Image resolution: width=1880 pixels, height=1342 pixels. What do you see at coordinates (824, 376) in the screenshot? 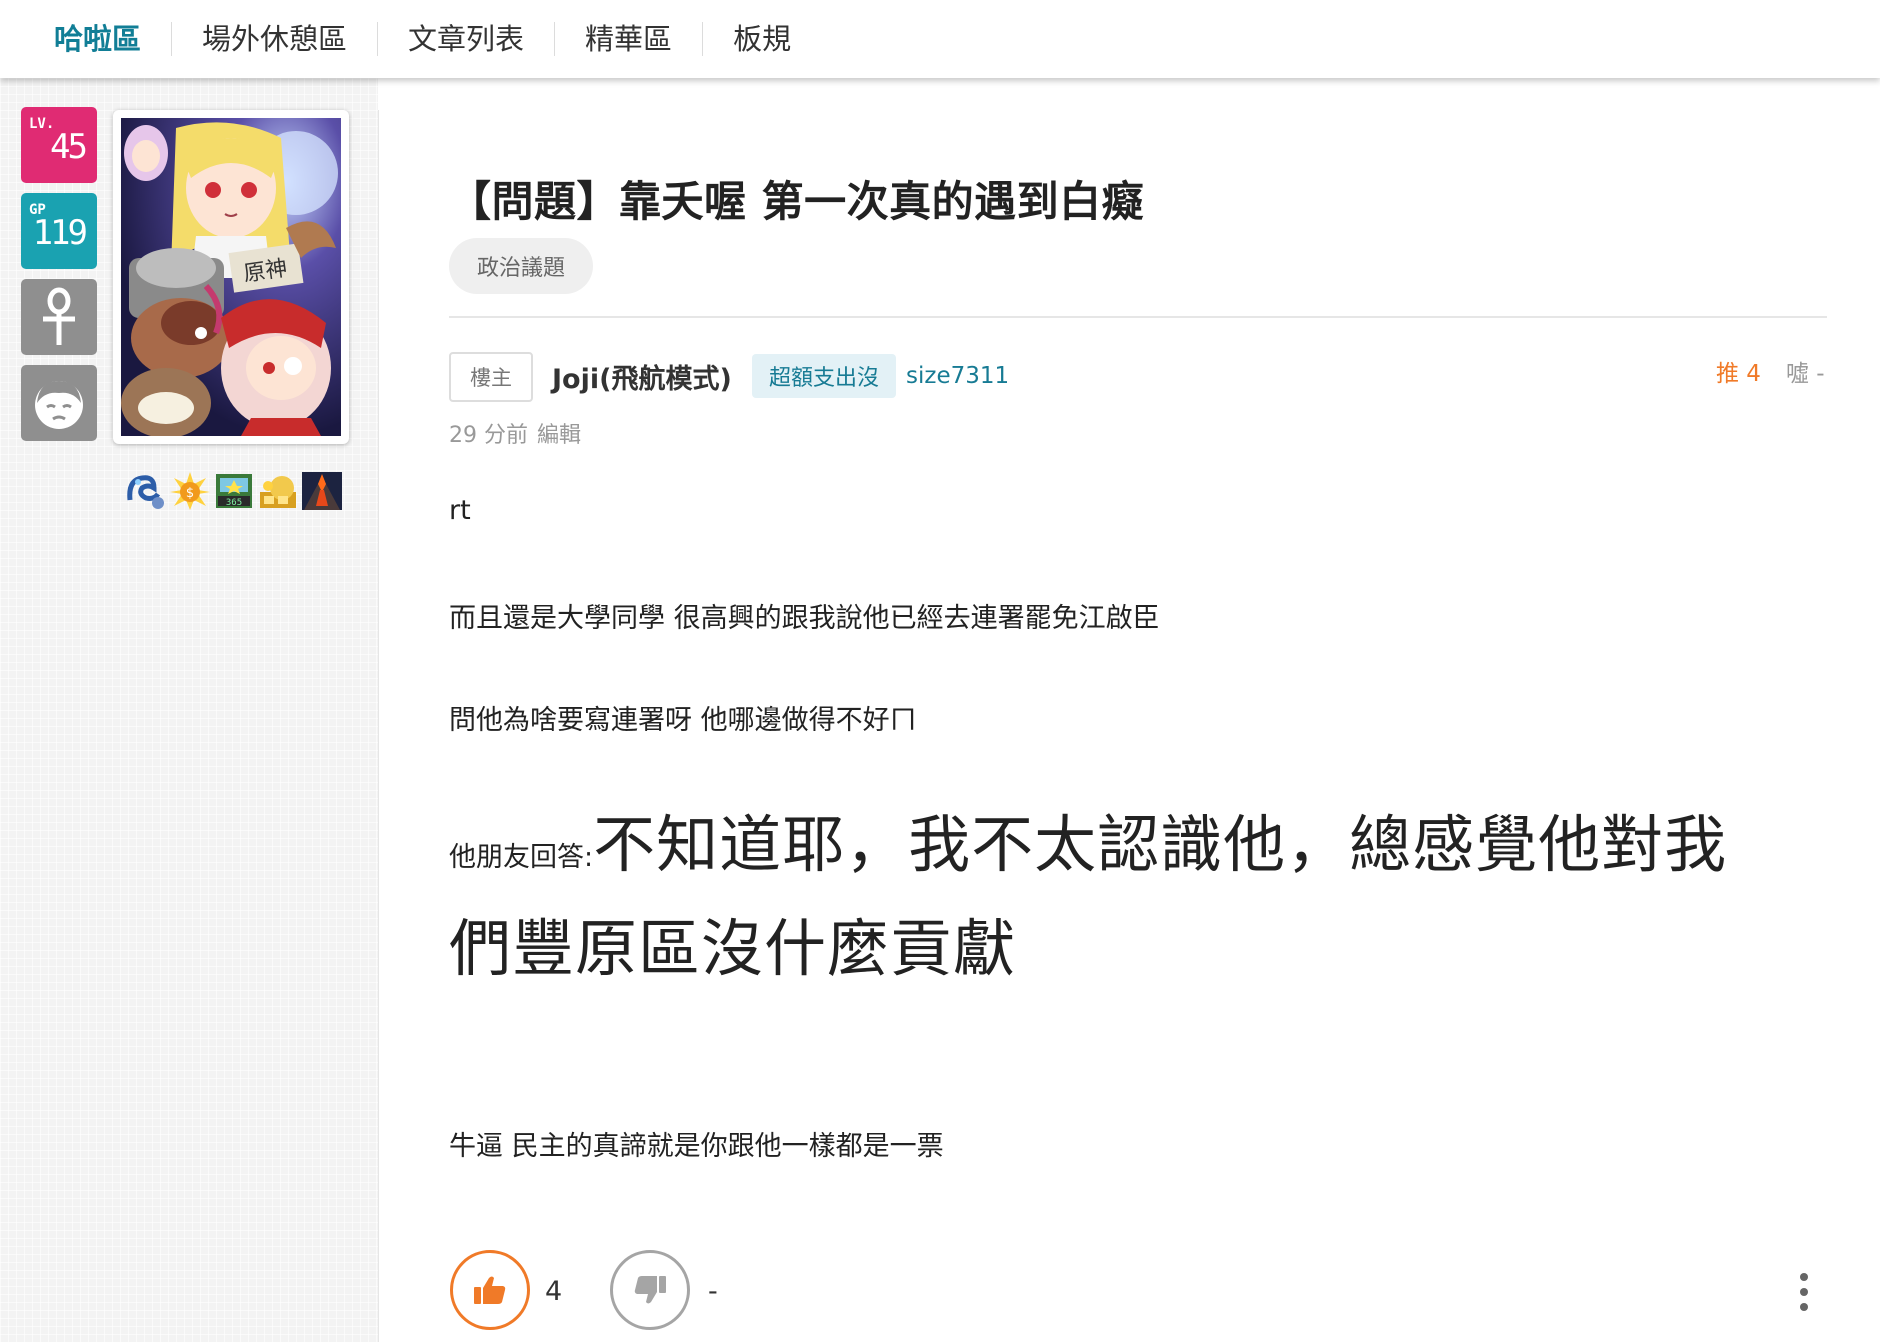
I see `author-title-badge: 超額支出沒` at bounding box center [824, 376].